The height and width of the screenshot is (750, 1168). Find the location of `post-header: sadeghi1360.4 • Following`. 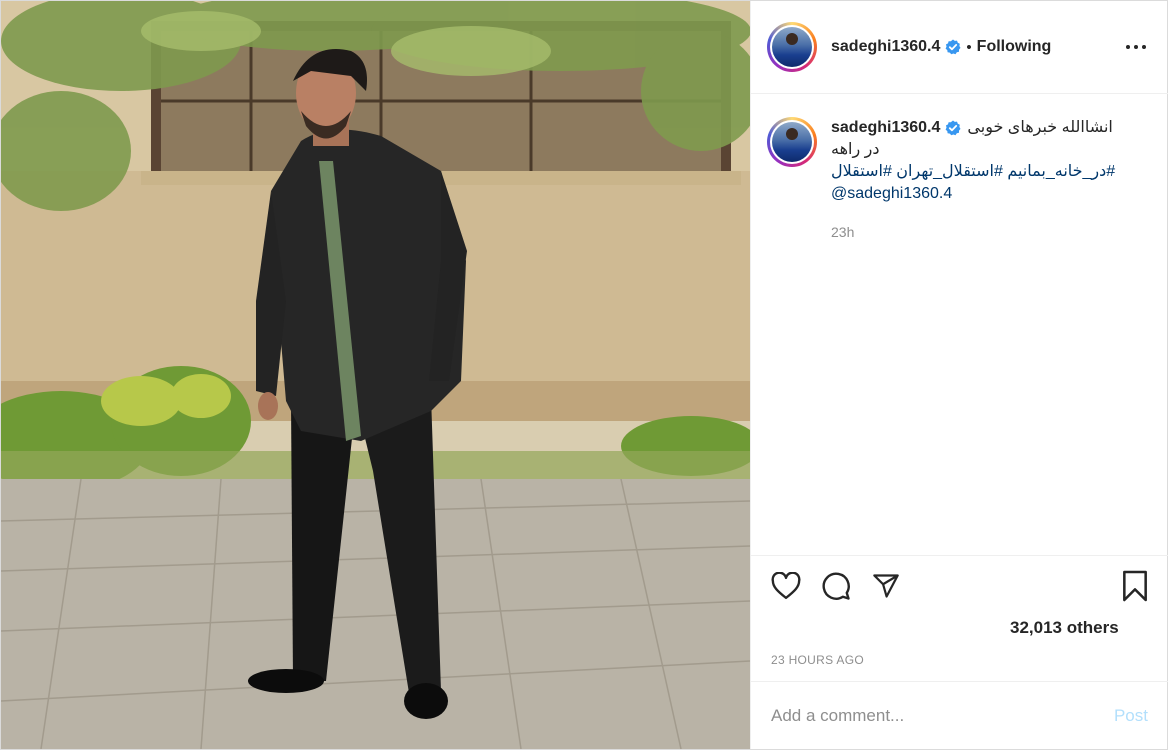

post-header: sadeghi1360.4 • Following is located at coordinates (959, 47).